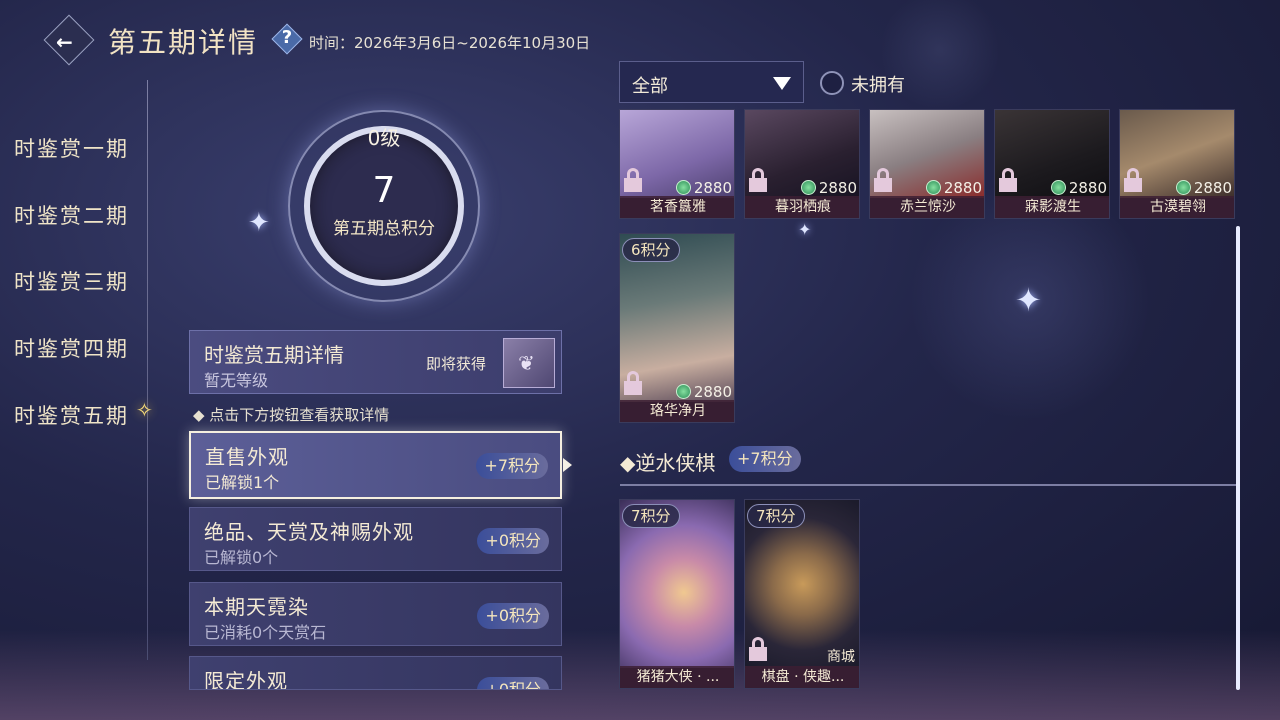 The height and width of the screenshot is (720, 1280). Describe the element at coordinates (456, 364) in the screenshot. I see `soon-label: 即将获得` at that location.